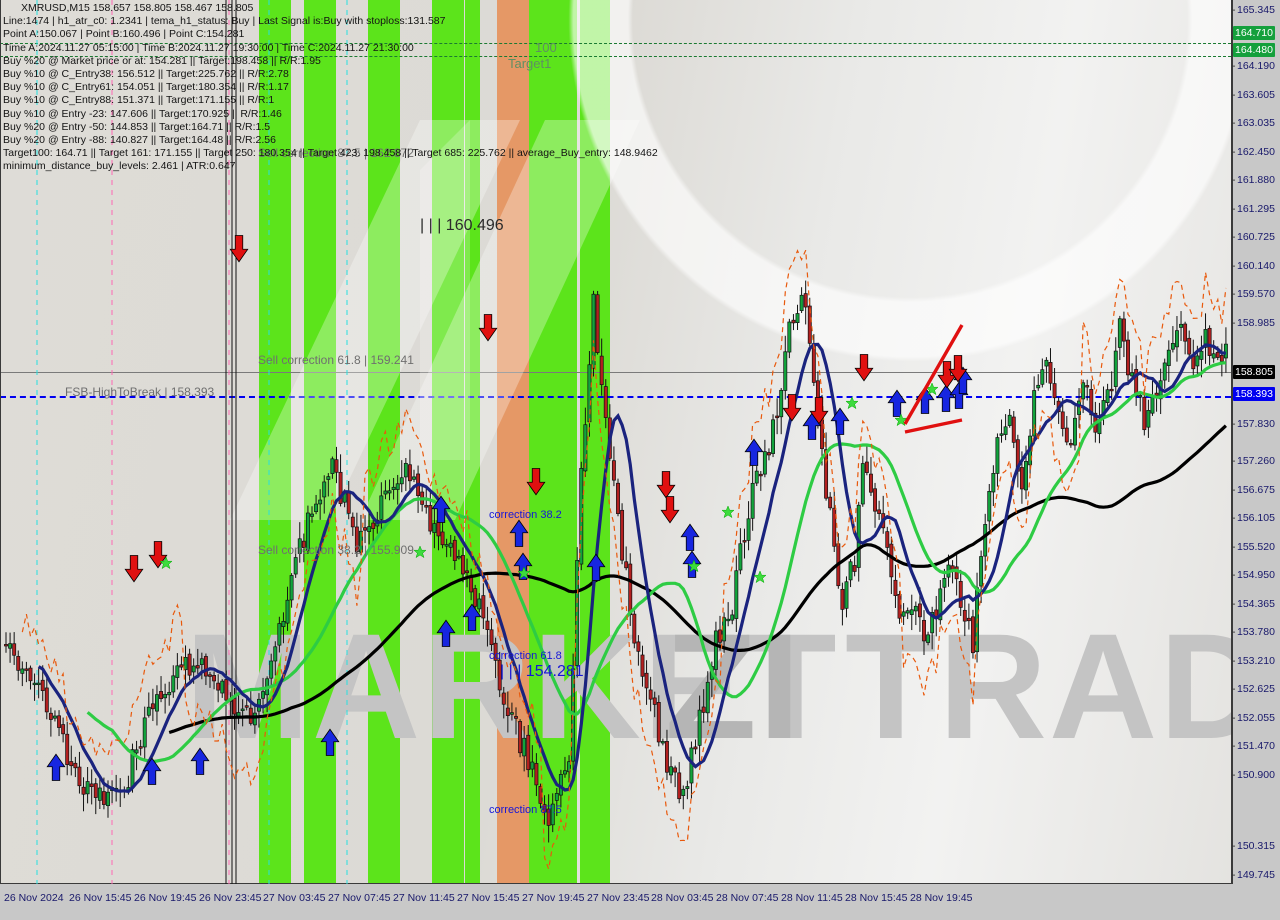  Describe the element at coordinates (1253, 123) in the screenshot. I see `price-tick-3: -163.035` at that location.